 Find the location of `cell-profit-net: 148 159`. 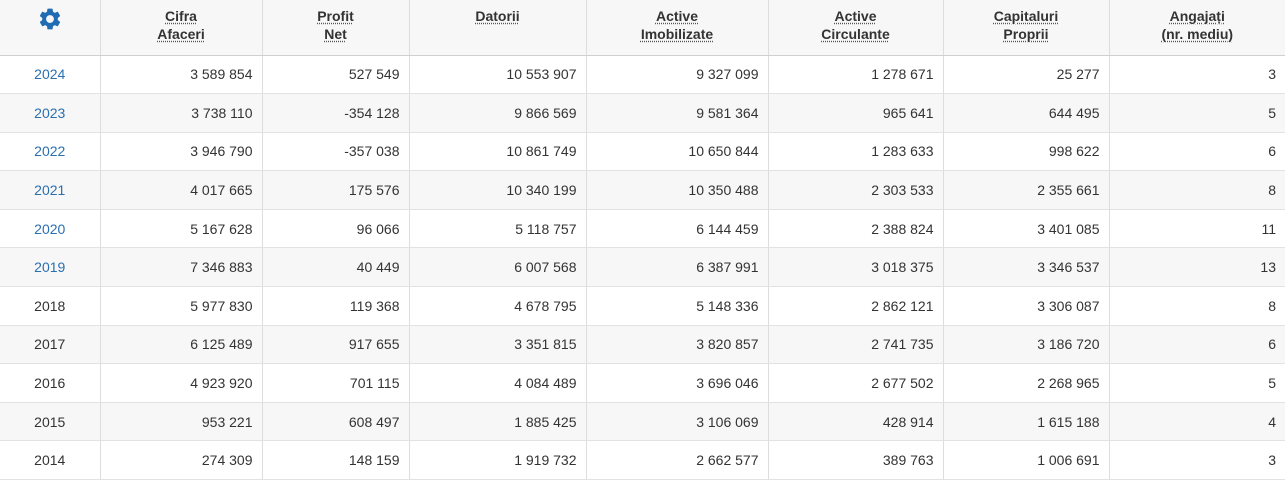

cell-profit-net: 148 159 is located at coordinates (336, 460).